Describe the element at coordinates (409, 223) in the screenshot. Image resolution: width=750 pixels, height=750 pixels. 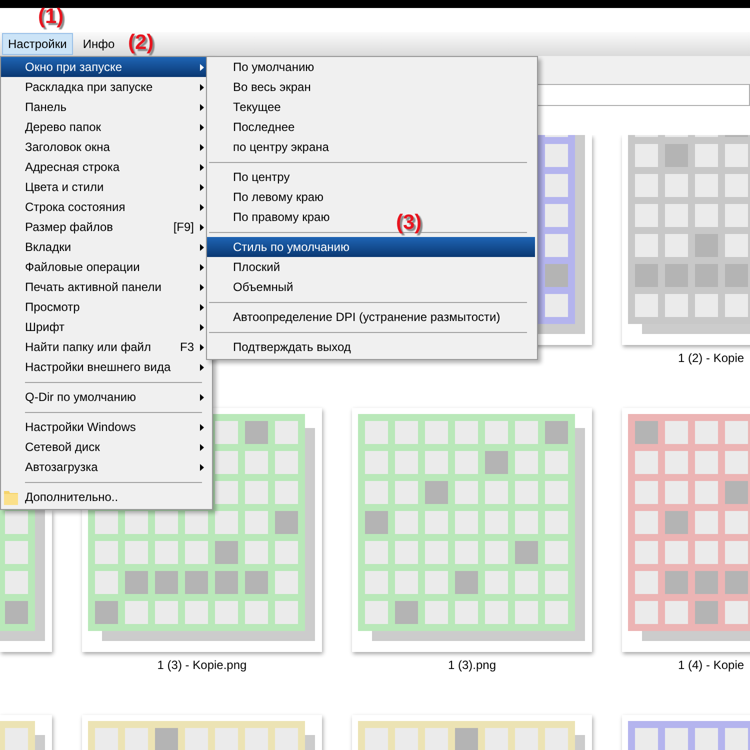
I see `callout-number: (3)` at that location.